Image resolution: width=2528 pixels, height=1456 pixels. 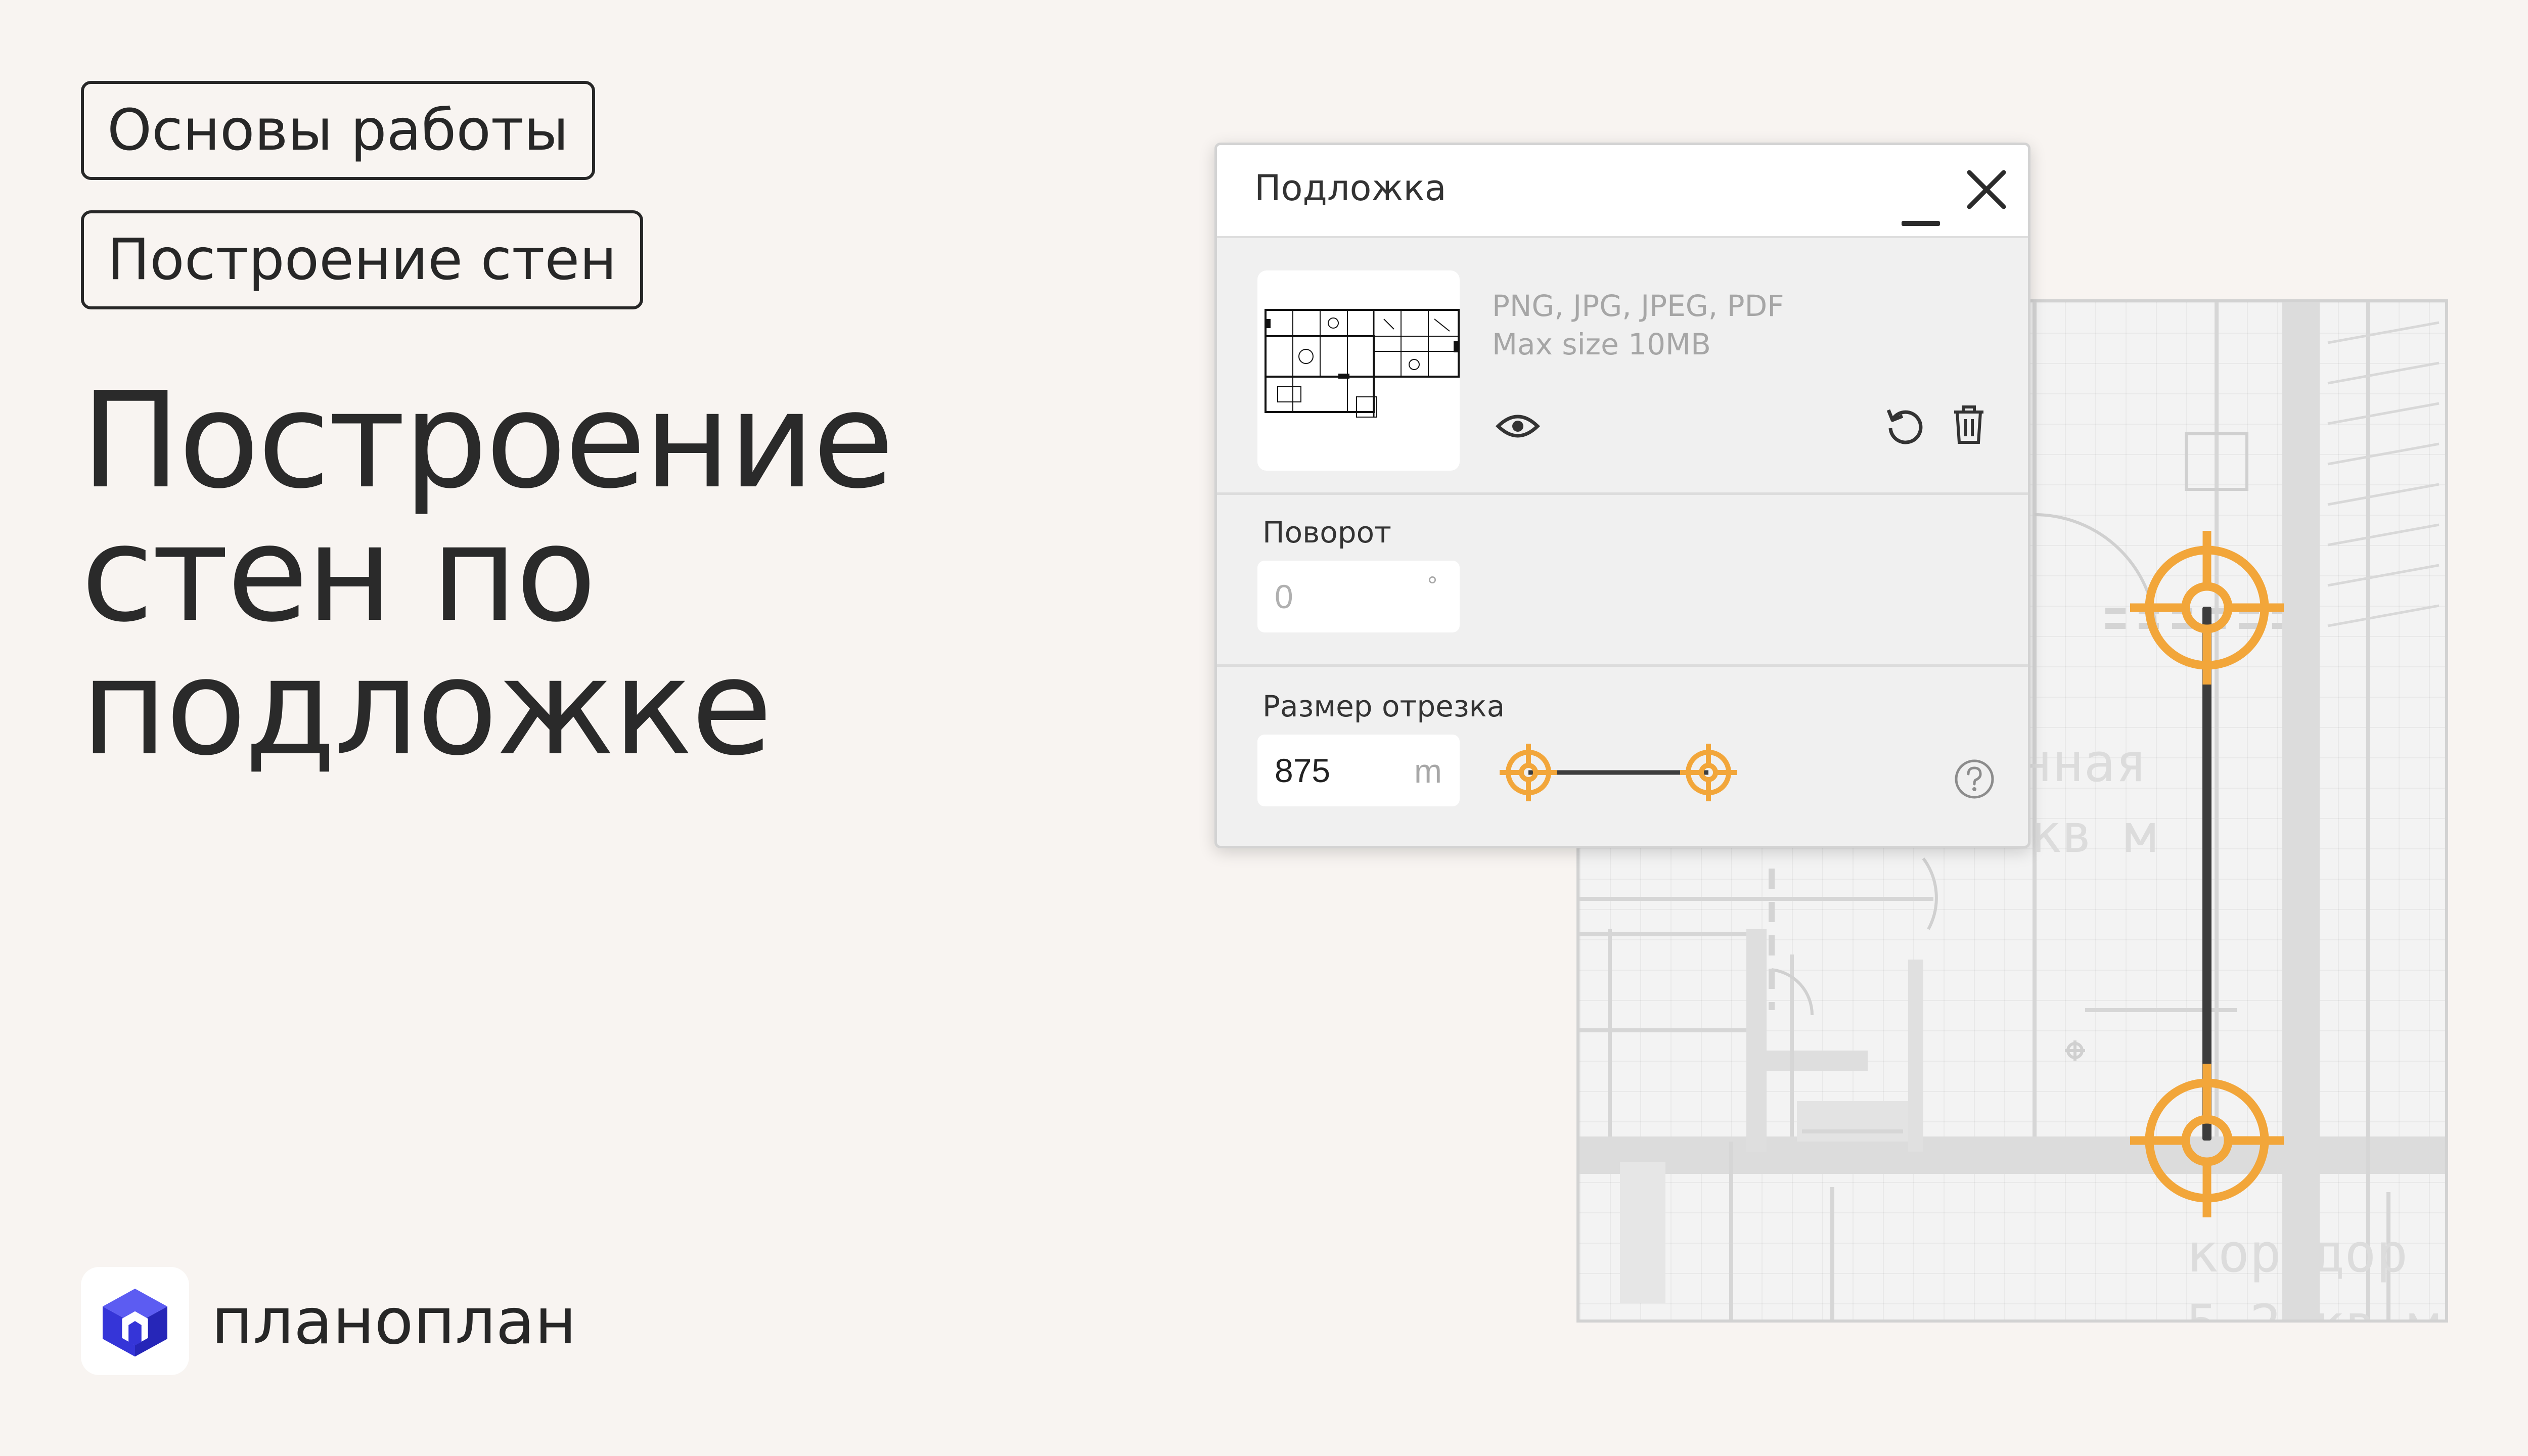 I want to click on underlay-thumbnail, so click(x=1358, y=370).